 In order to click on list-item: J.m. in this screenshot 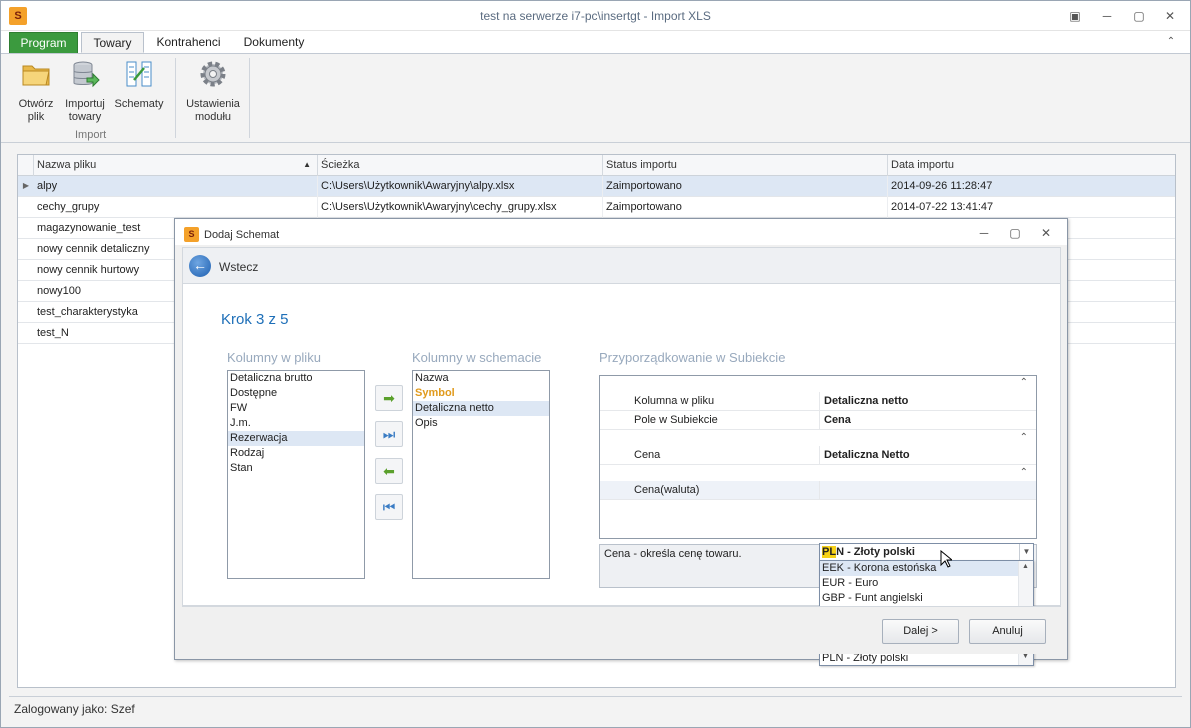, I will do `click(296, 423)`.